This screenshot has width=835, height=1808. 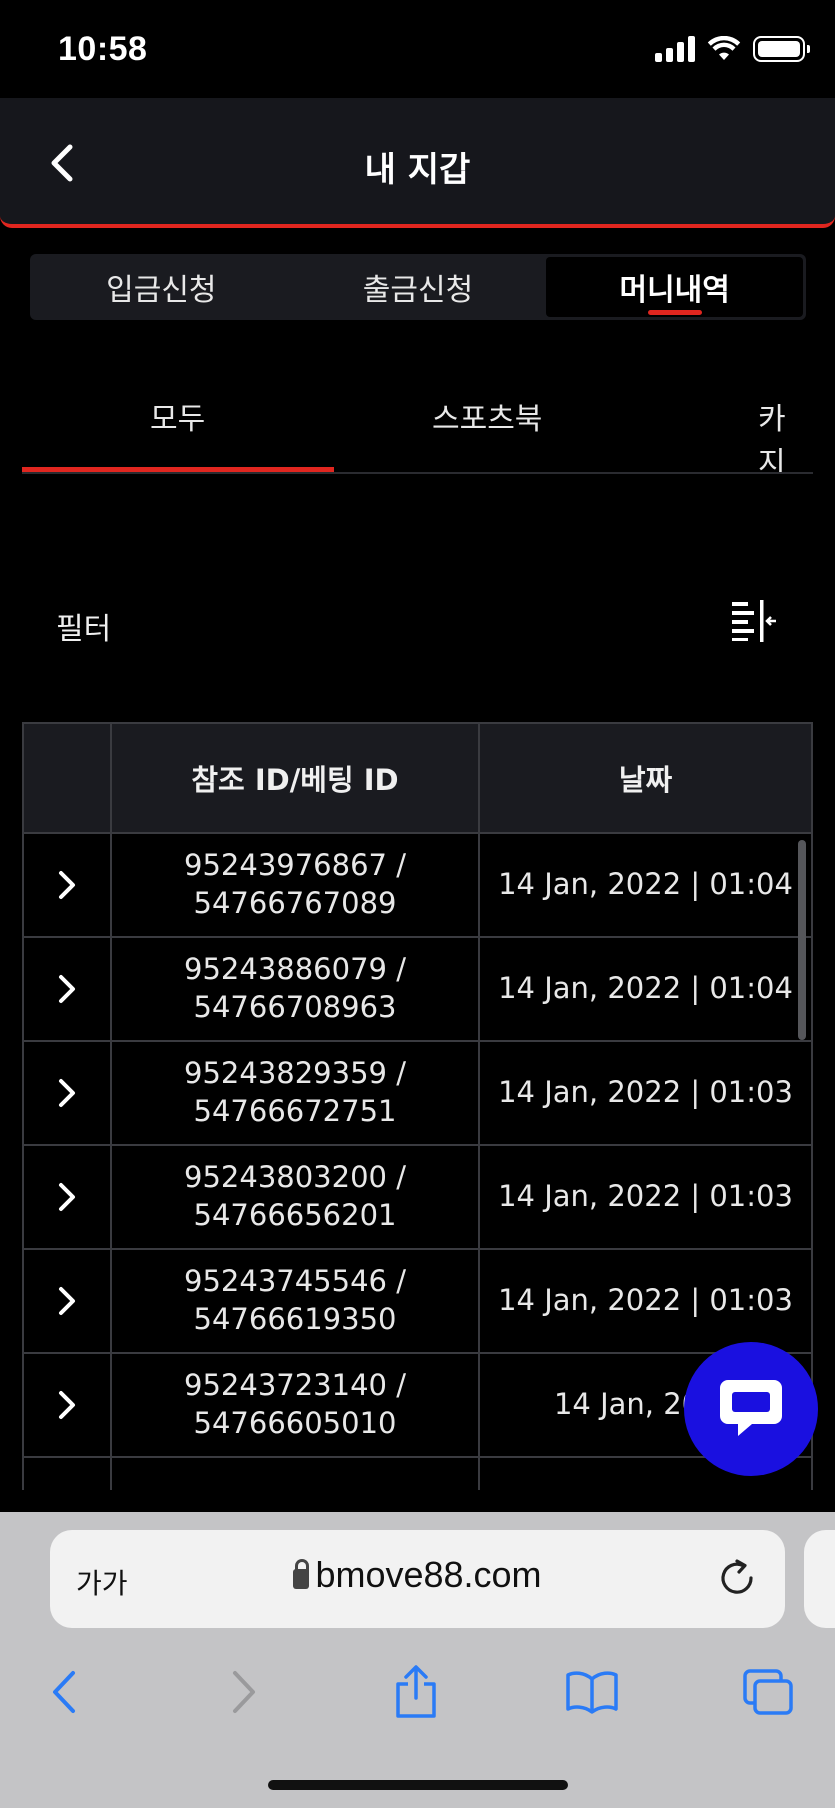 What do you see at coordinates (675, 49) in the screenshot?
I see `cellular-signal-icon` at bounding box center [675, 49].